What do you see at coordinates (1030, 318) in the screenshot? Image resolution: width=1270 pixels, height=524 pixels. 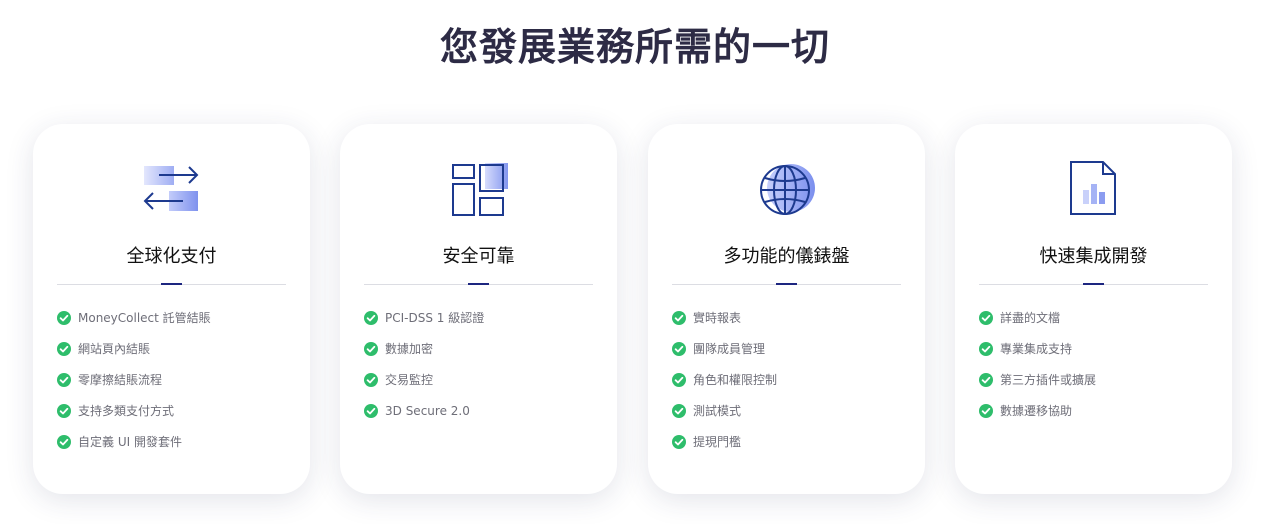 I see `feature-label: 詳盡的文檔` at bounding box center [1030, 318].